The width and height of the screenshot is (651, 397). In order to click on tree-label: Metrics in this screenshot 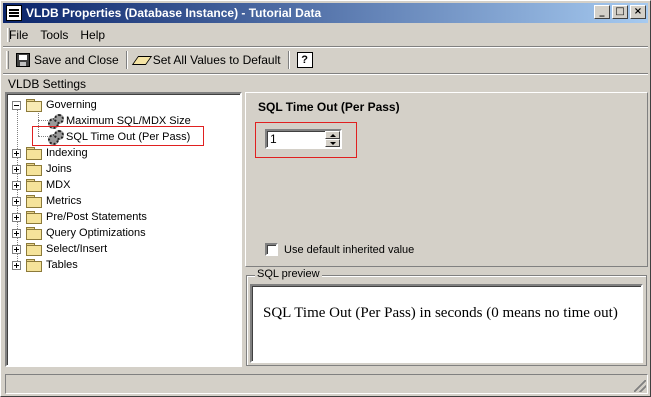, I will do `click(64, 201)`.